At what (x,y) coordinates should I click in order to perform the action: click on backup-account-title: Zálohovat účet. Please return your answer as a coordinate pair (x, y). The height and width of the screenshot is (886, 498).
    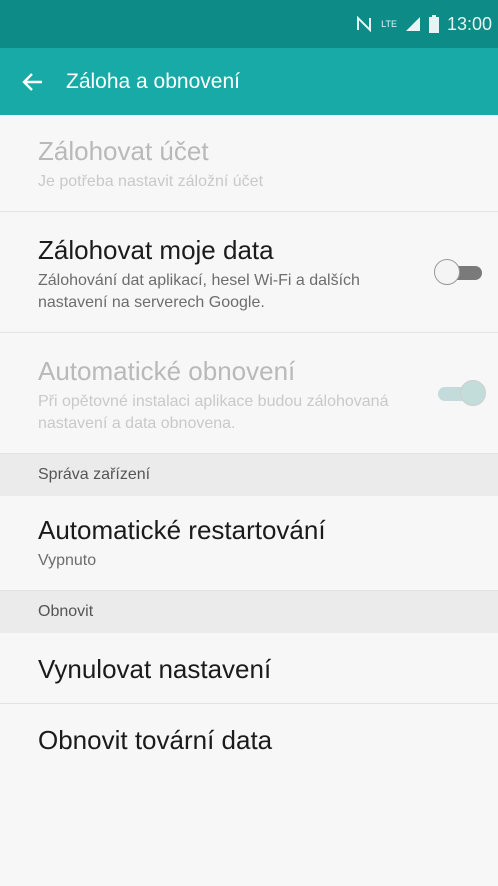
    Looking at the image, I should click on (123, 151).